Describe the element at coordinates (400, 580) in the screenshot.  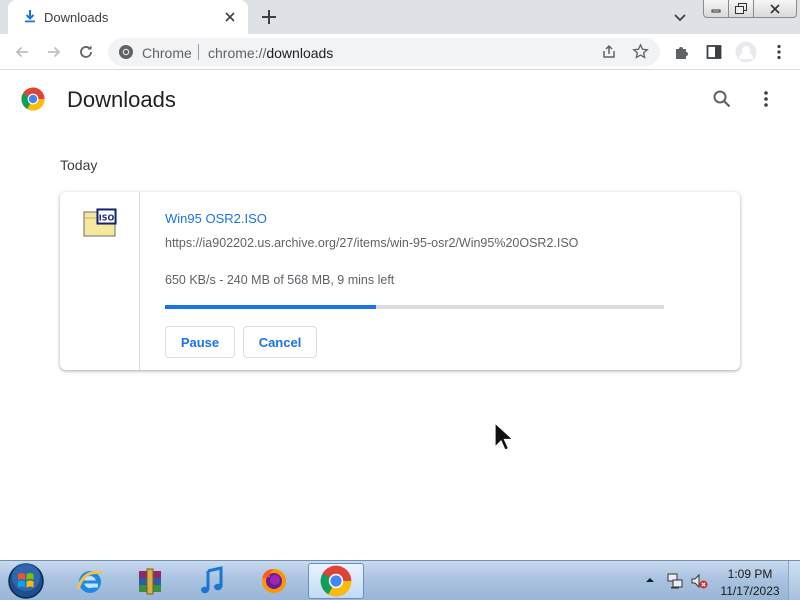
I see `windows-taskbar: 1:09 PM 11/17/2023` at that location.